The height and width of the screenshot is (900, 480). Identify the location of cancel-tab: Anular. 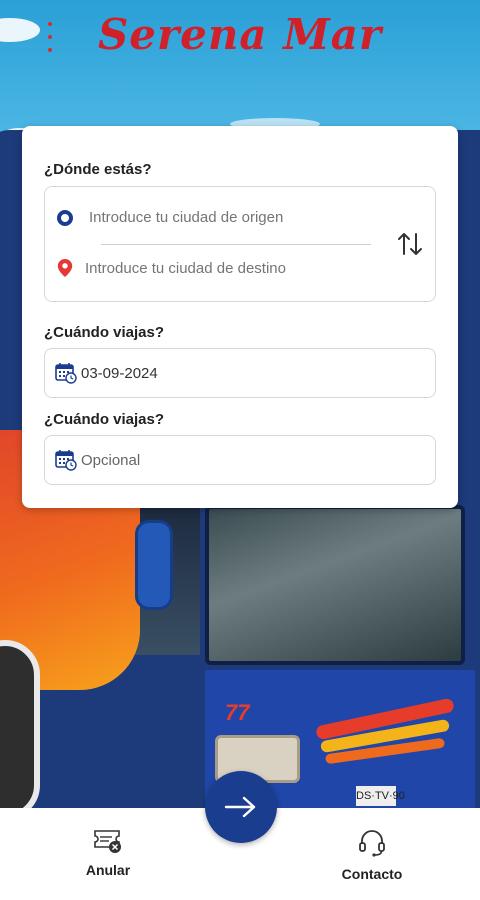
(108, 853).